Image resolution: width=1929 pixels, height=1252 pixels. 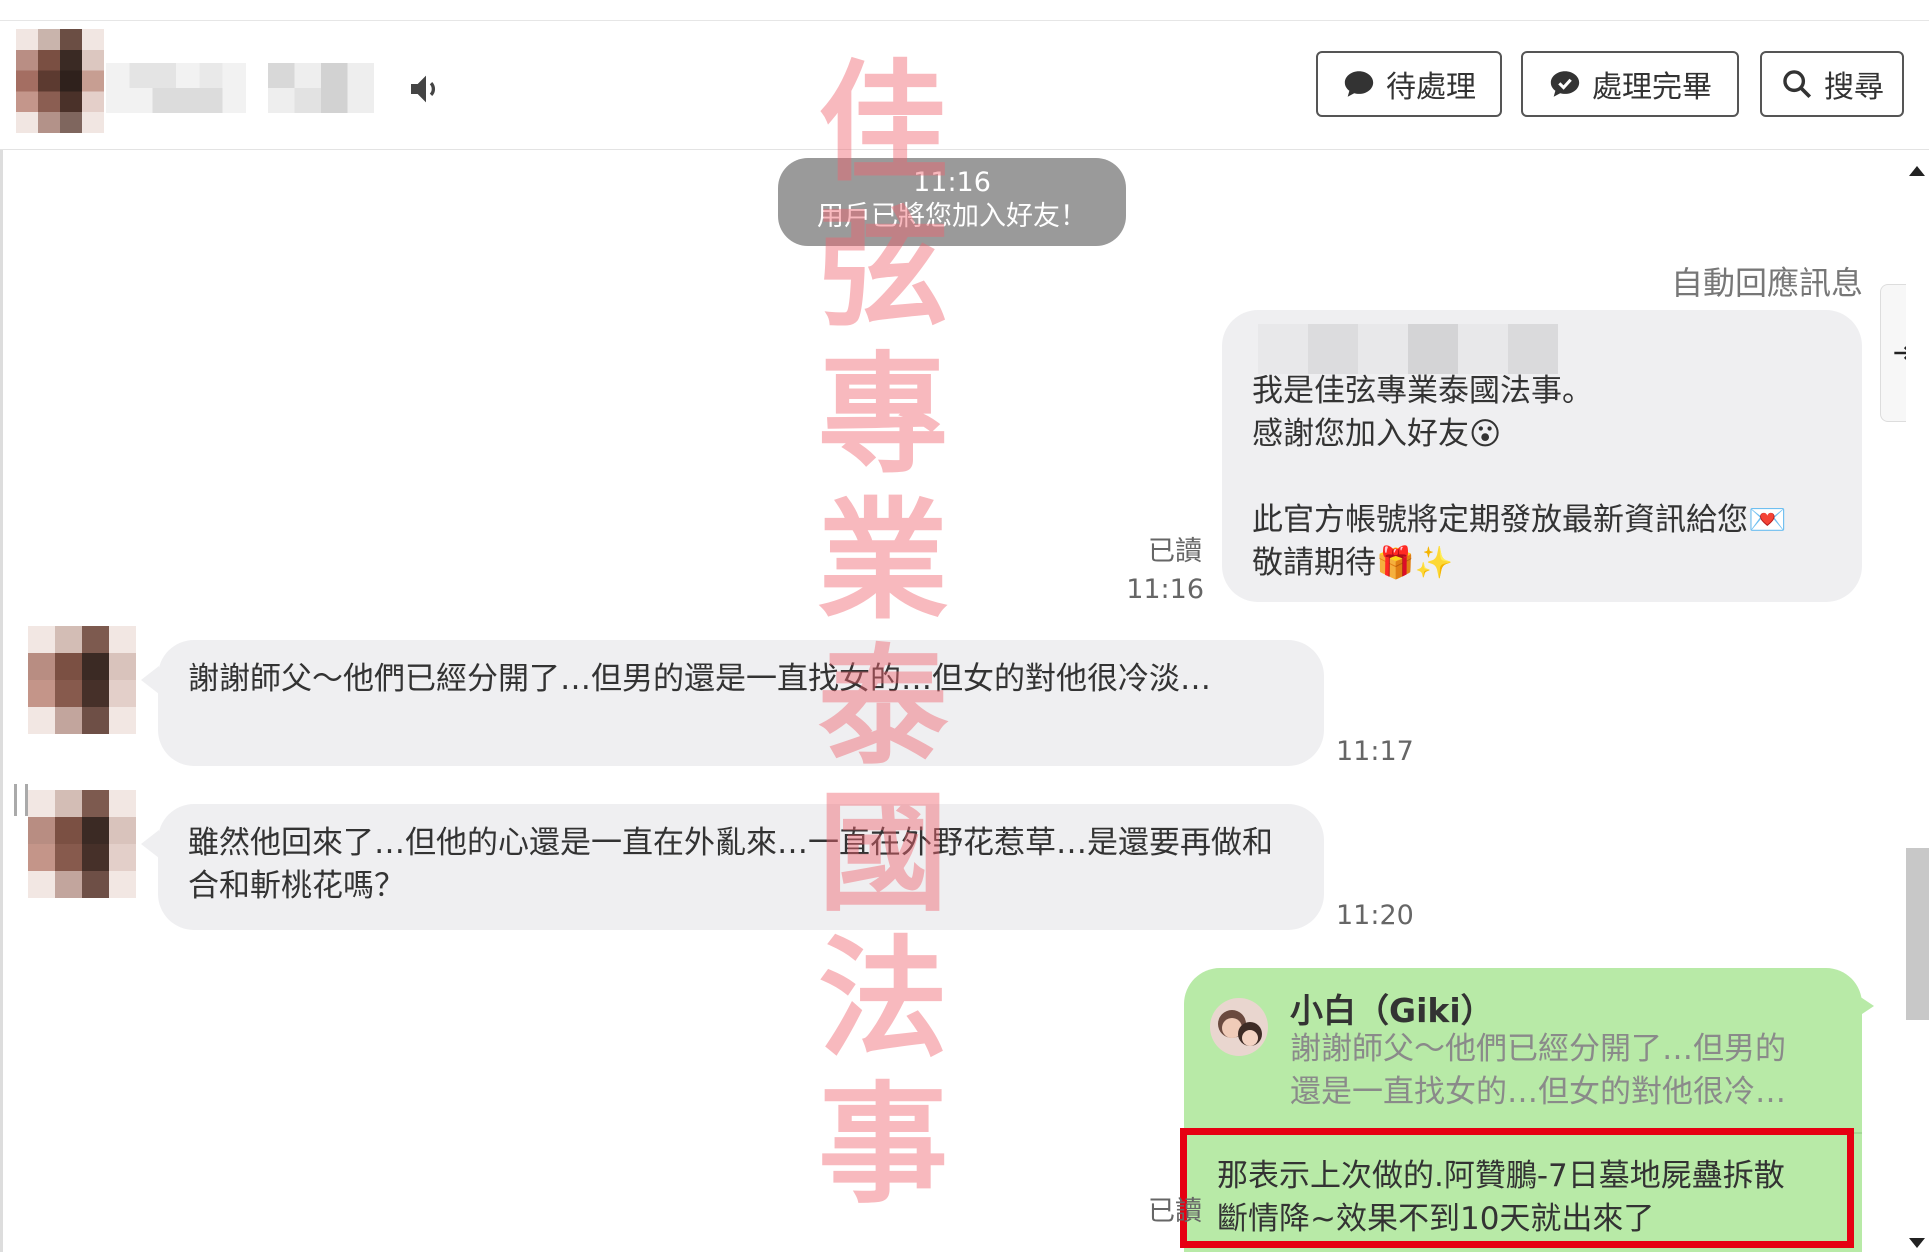 What do you see at coordinates (1917, 171) in the screenshot?
I see `scroll-up-icon` at bounding box center [1917, 171].